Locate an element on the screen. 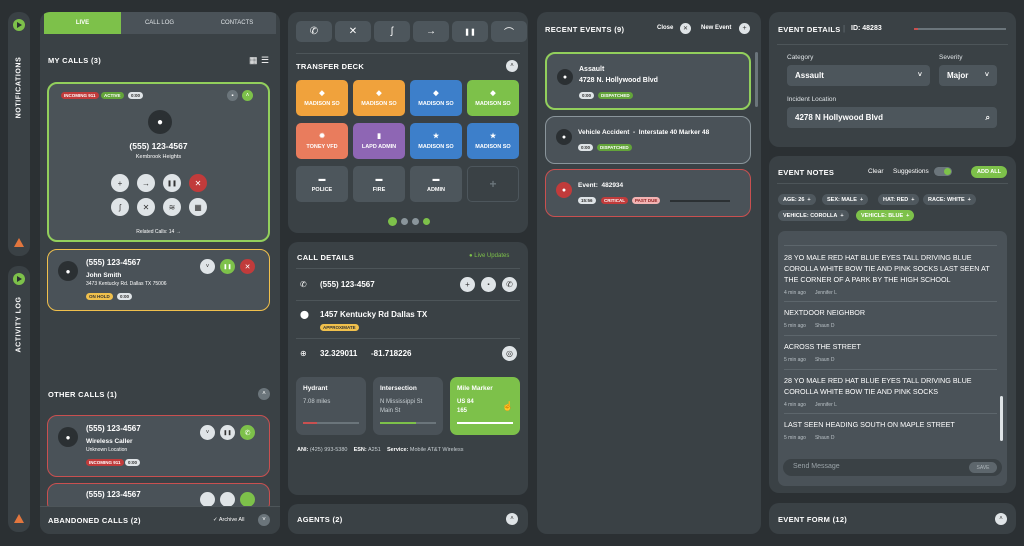  grid-view-icon: ▦ is located at coordinates (253, 60).